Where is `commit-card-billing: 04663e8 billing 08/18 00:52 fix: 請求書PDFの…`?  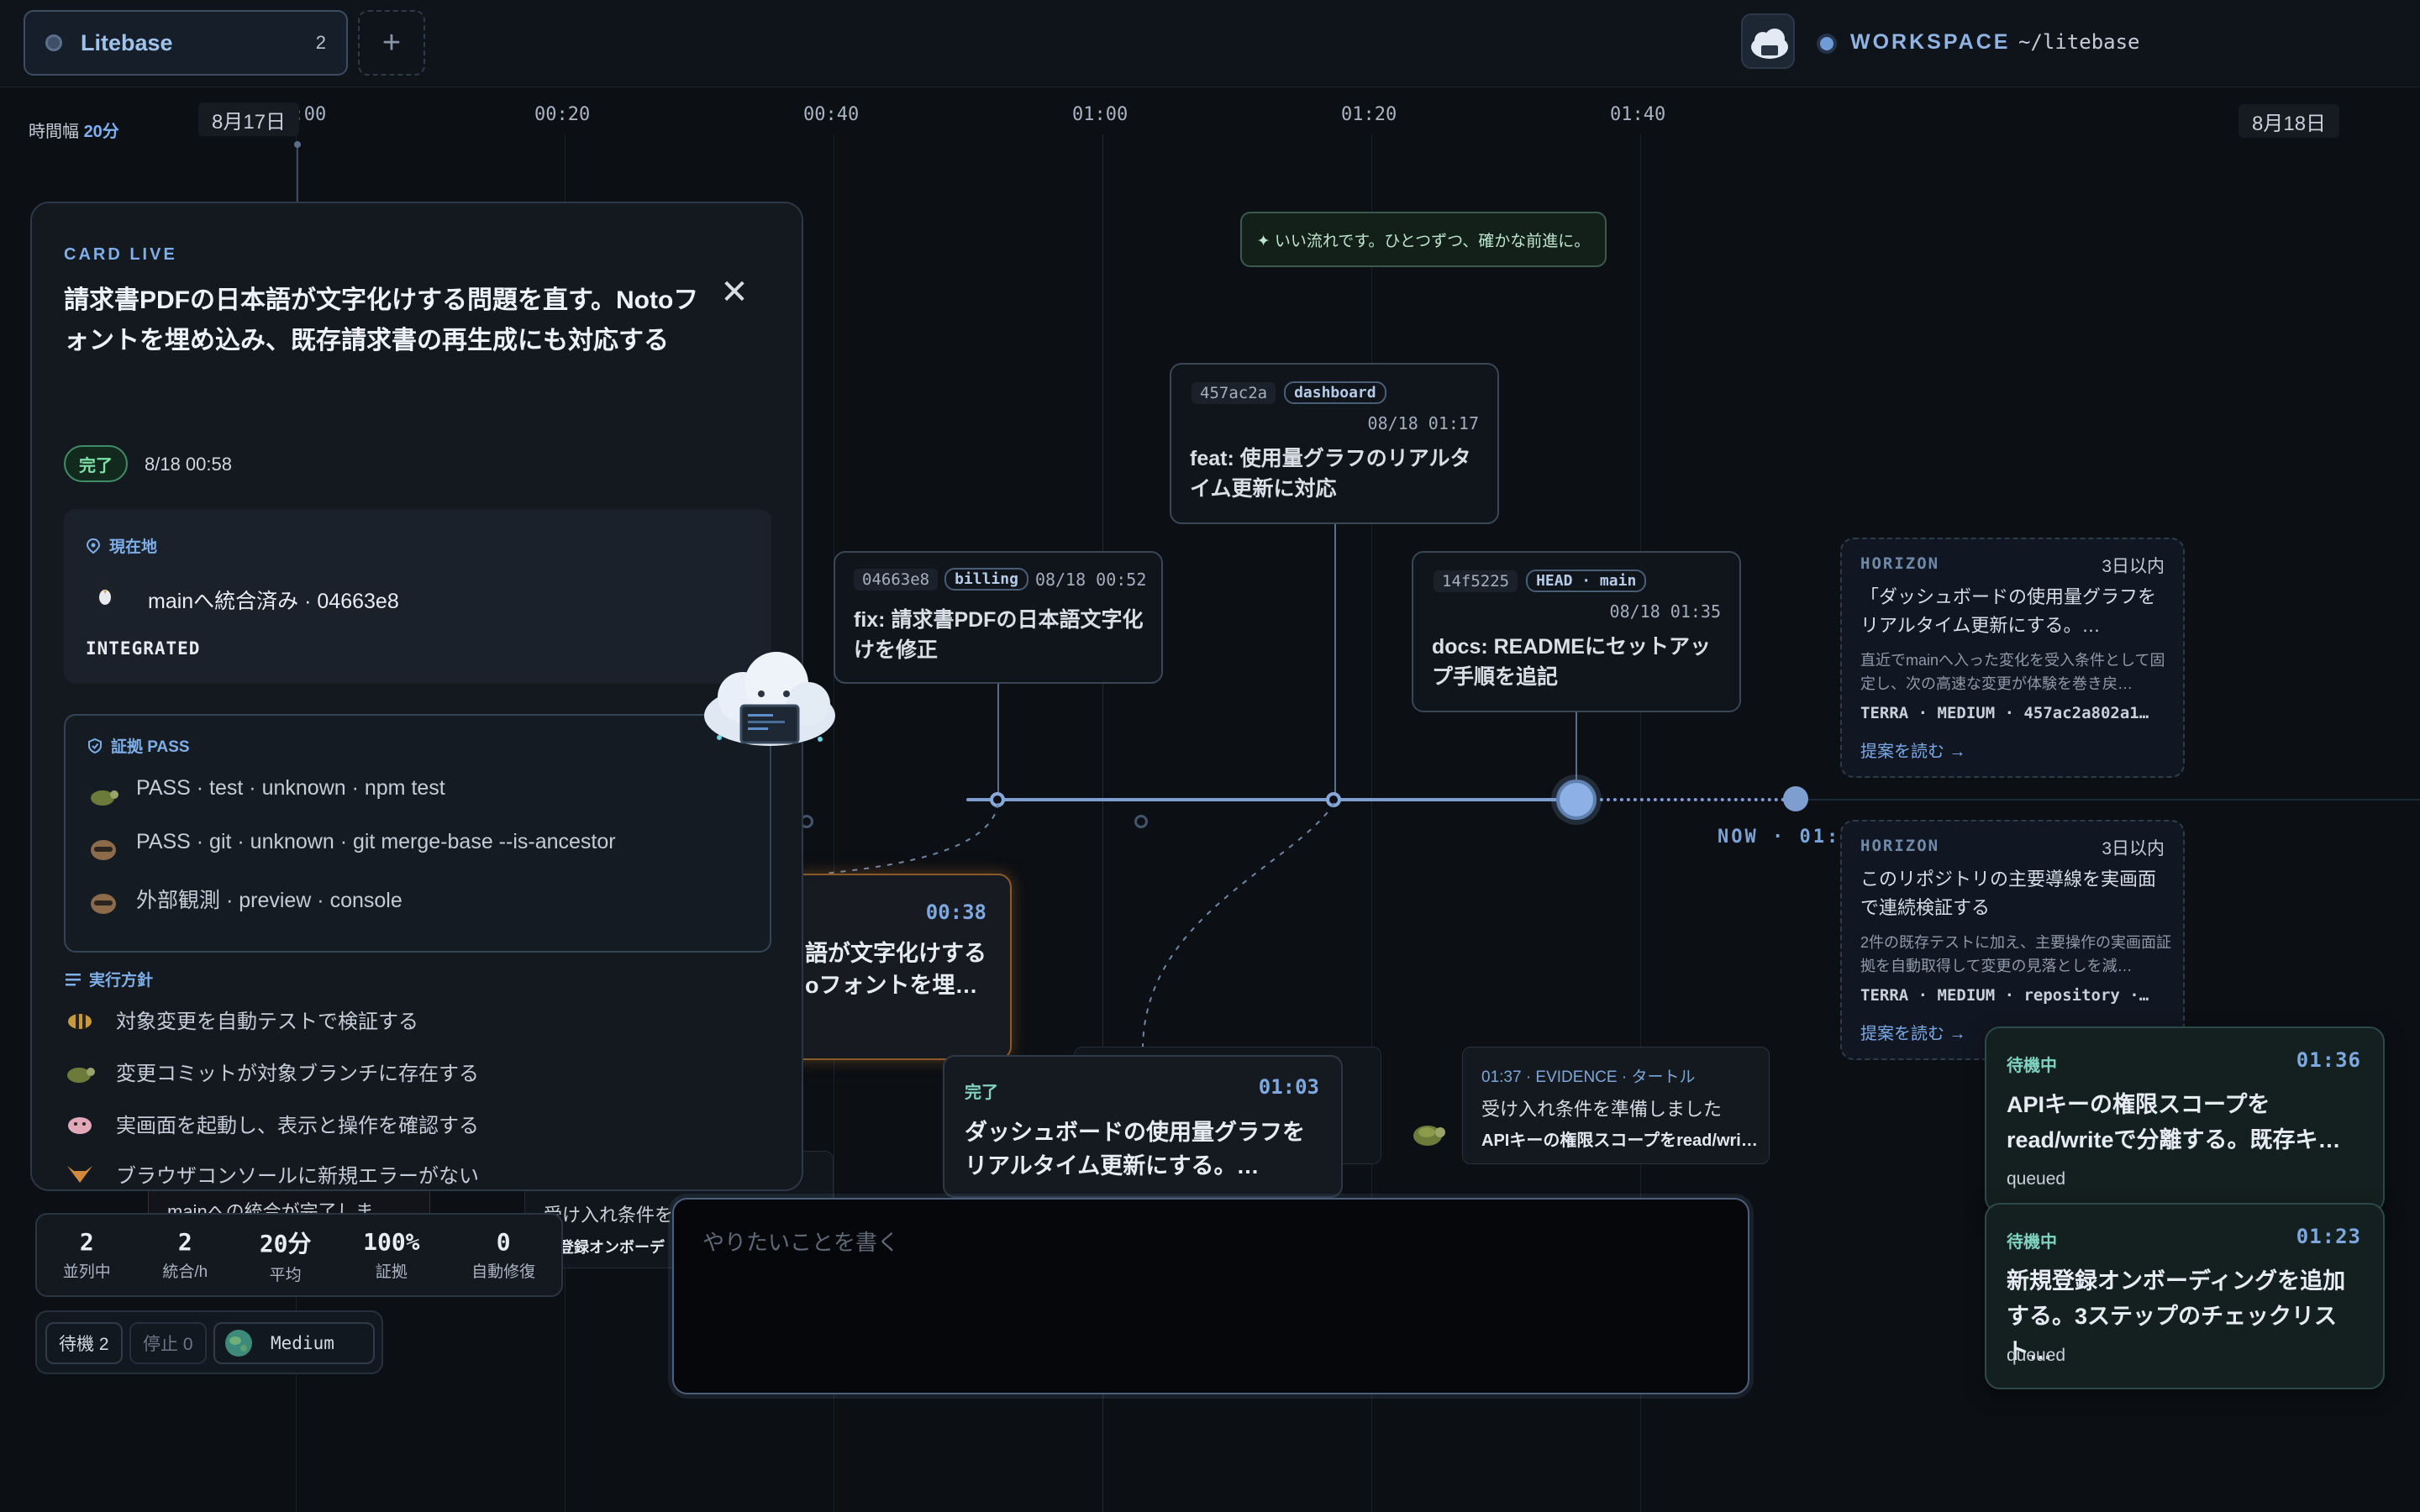 commit-card-billing: 04663e8 billing 08/18 00:52 fix: 請求書PDFの… is located at coordinates (998, 617).